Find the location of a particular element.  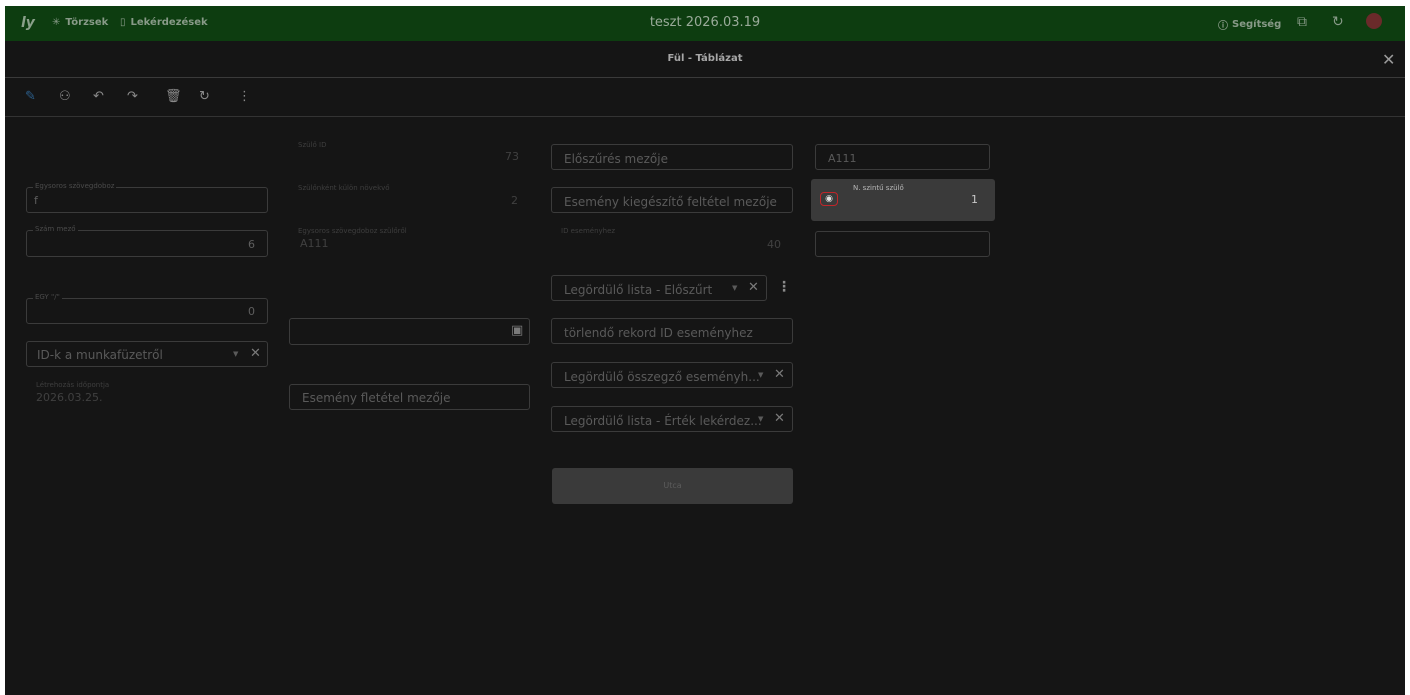

id-esemenyhez-value: 40 is located at coordinates (774, 244).